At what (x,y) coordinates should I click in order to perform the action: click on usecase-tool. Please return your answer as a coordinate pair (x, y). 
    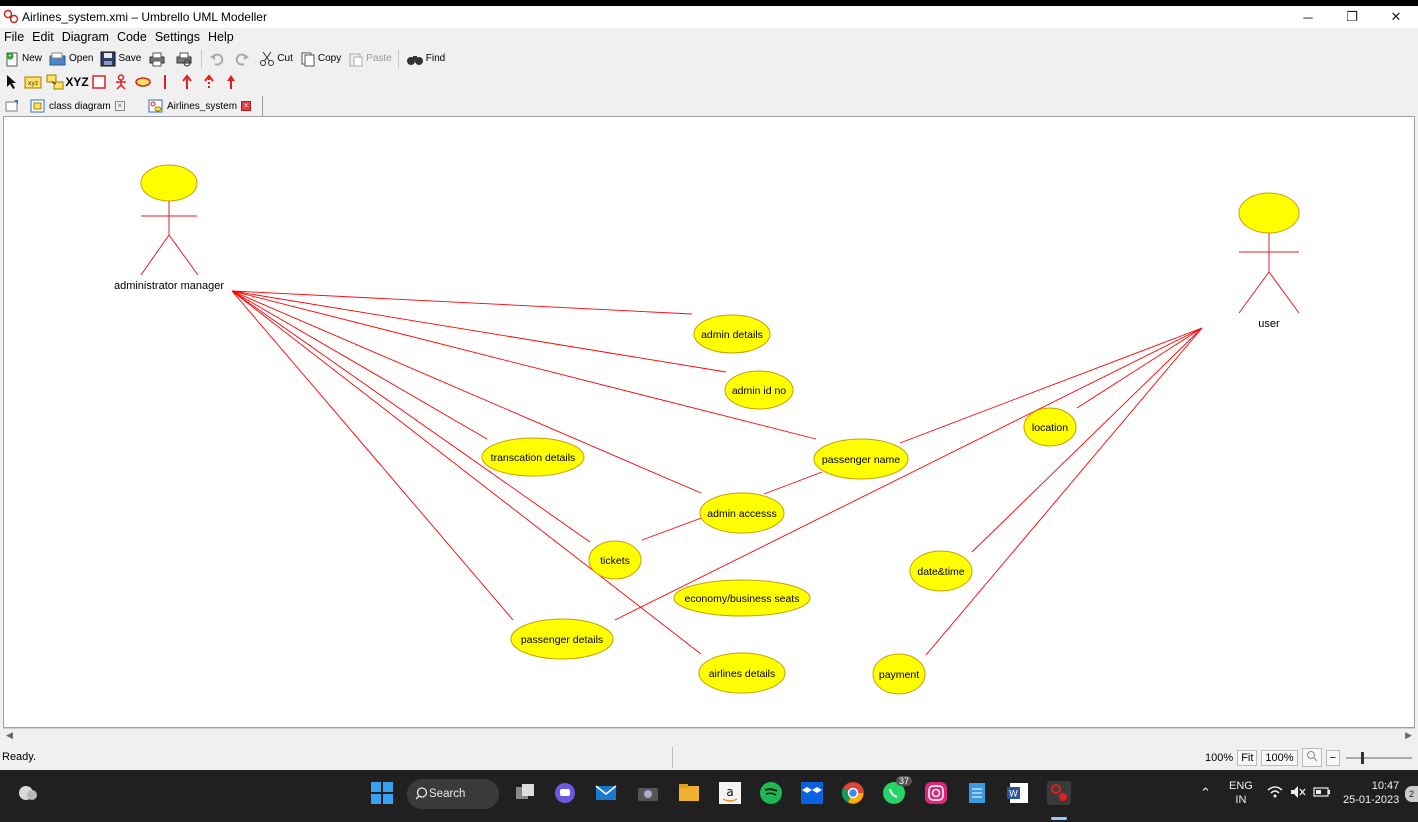
    Looking at the image, I should click on (143, 82).